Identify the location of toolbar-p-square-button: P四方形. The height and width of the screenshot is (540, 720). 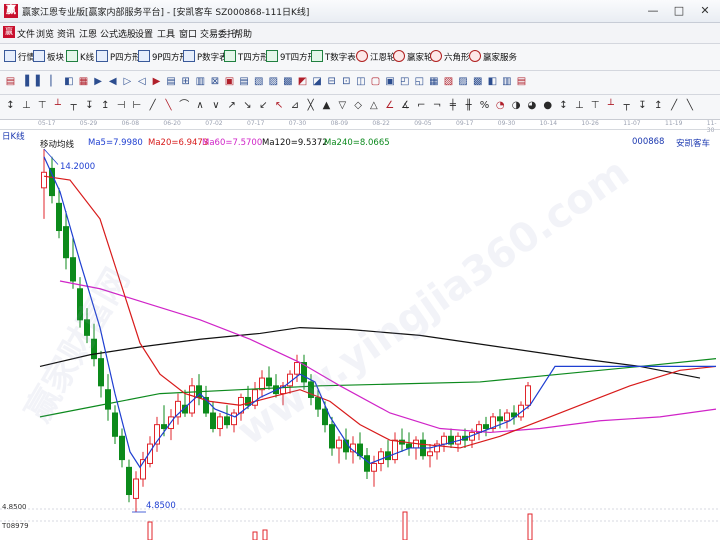
(118, 57).